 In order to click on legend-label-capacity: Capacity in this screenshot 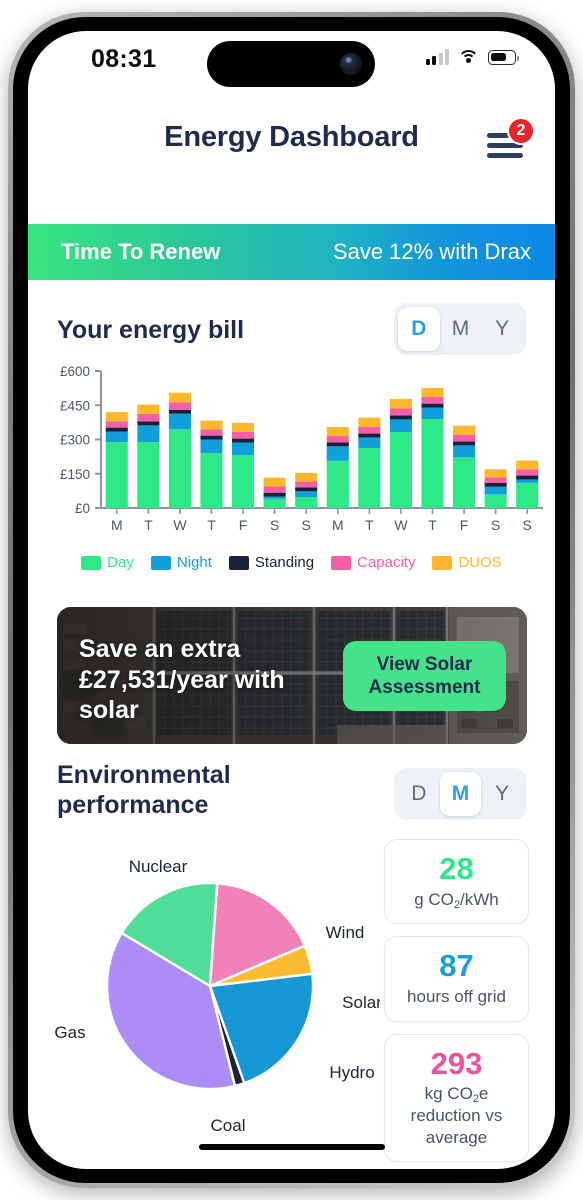, I will do `click(386, 562)`.